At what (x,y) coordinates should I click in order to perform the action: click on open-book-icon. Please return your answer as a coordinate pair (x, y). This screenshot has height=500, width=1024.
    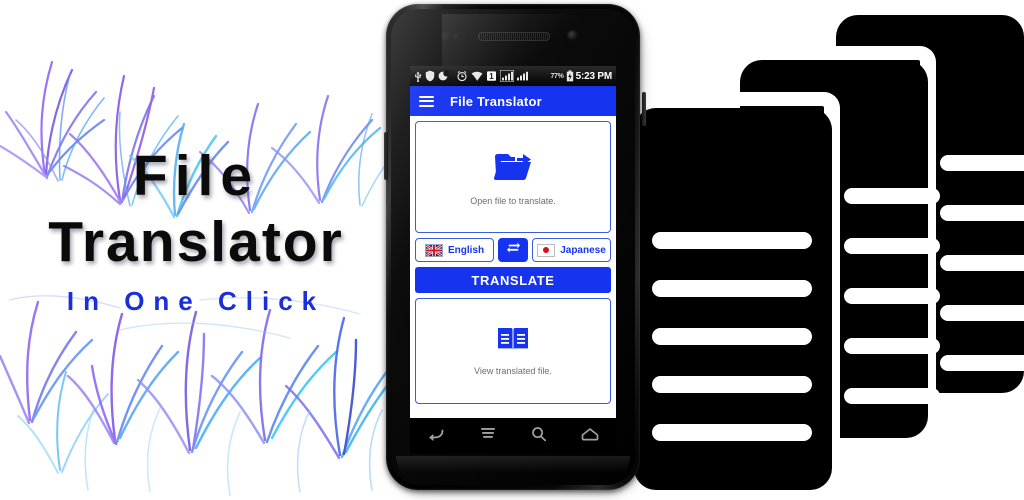
    Looking at the image, I should click on (513, 341).